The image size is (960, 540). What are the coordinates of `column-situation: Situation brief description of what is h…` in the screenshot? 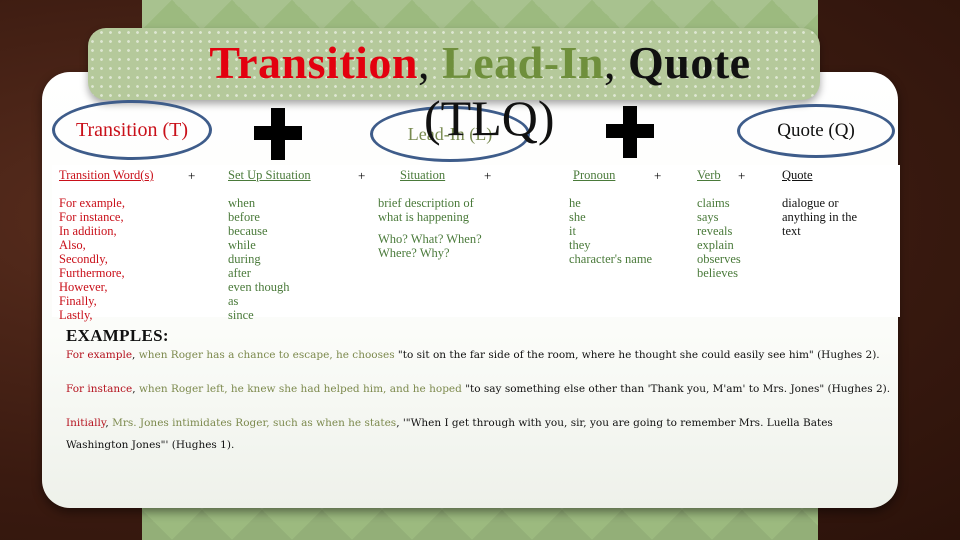 It's located at (430, 214).